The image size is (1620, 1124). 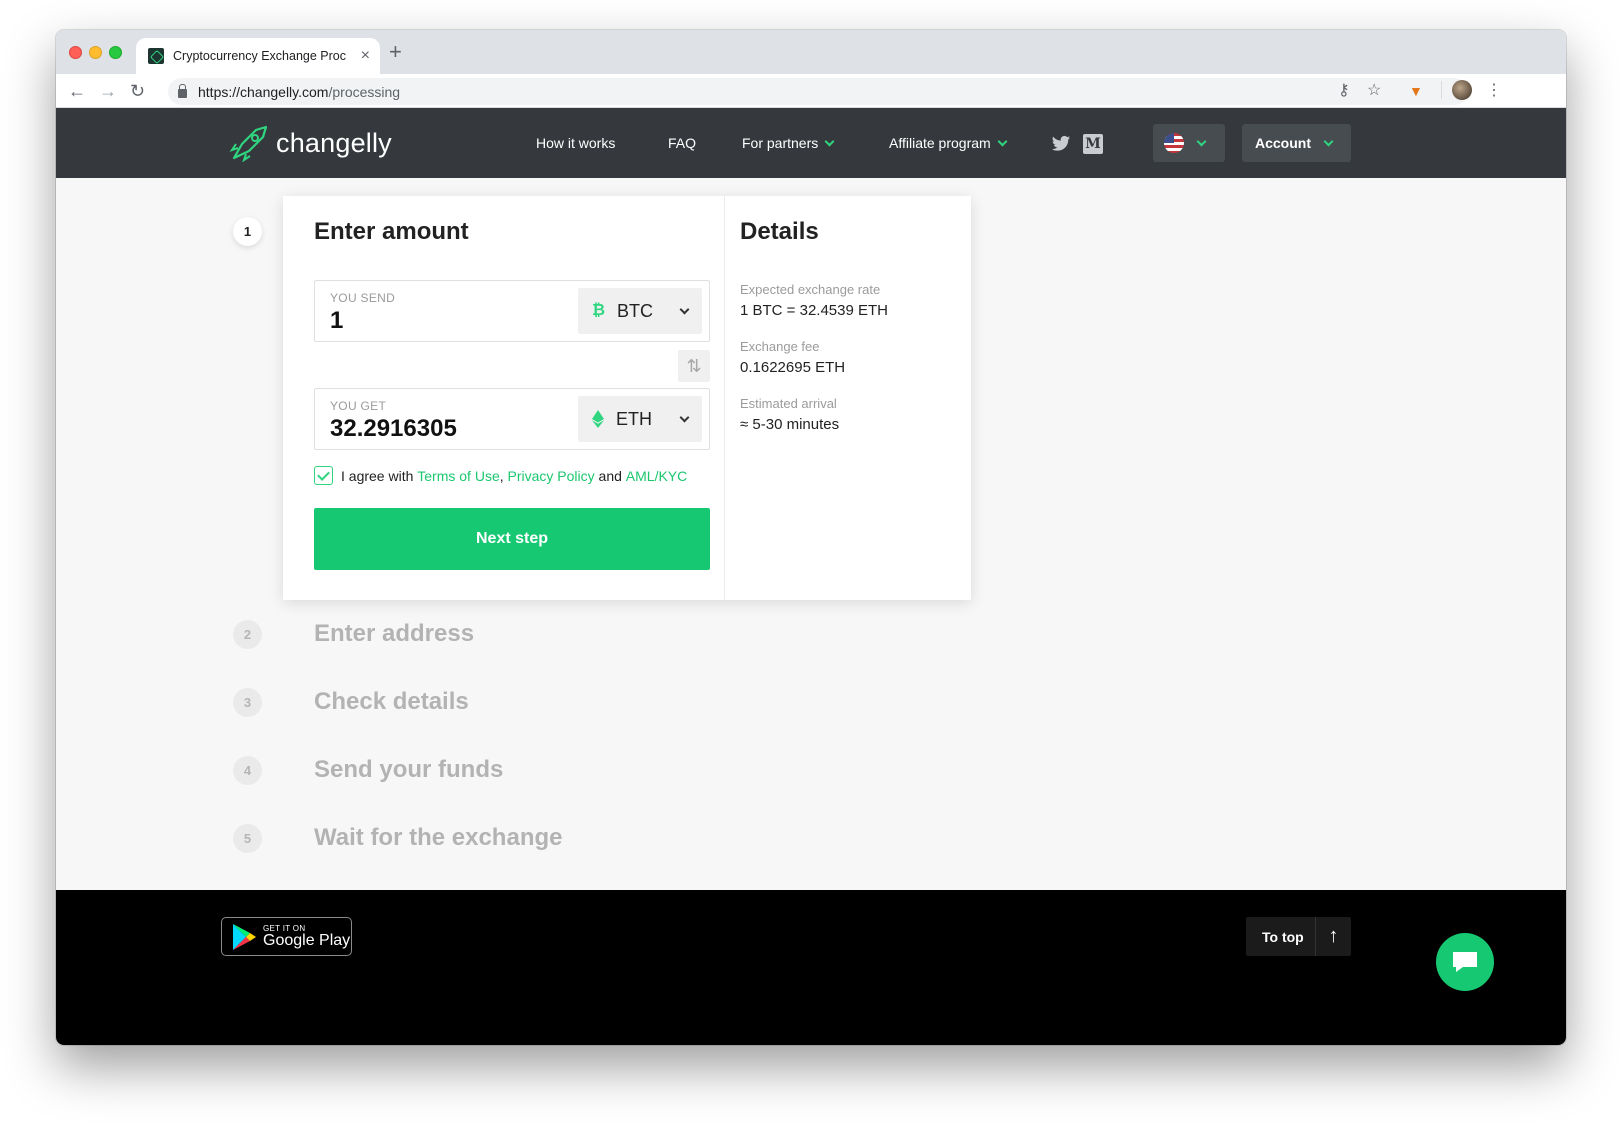 I want to click on you-send-value: 1, so click(x=336, y=321).